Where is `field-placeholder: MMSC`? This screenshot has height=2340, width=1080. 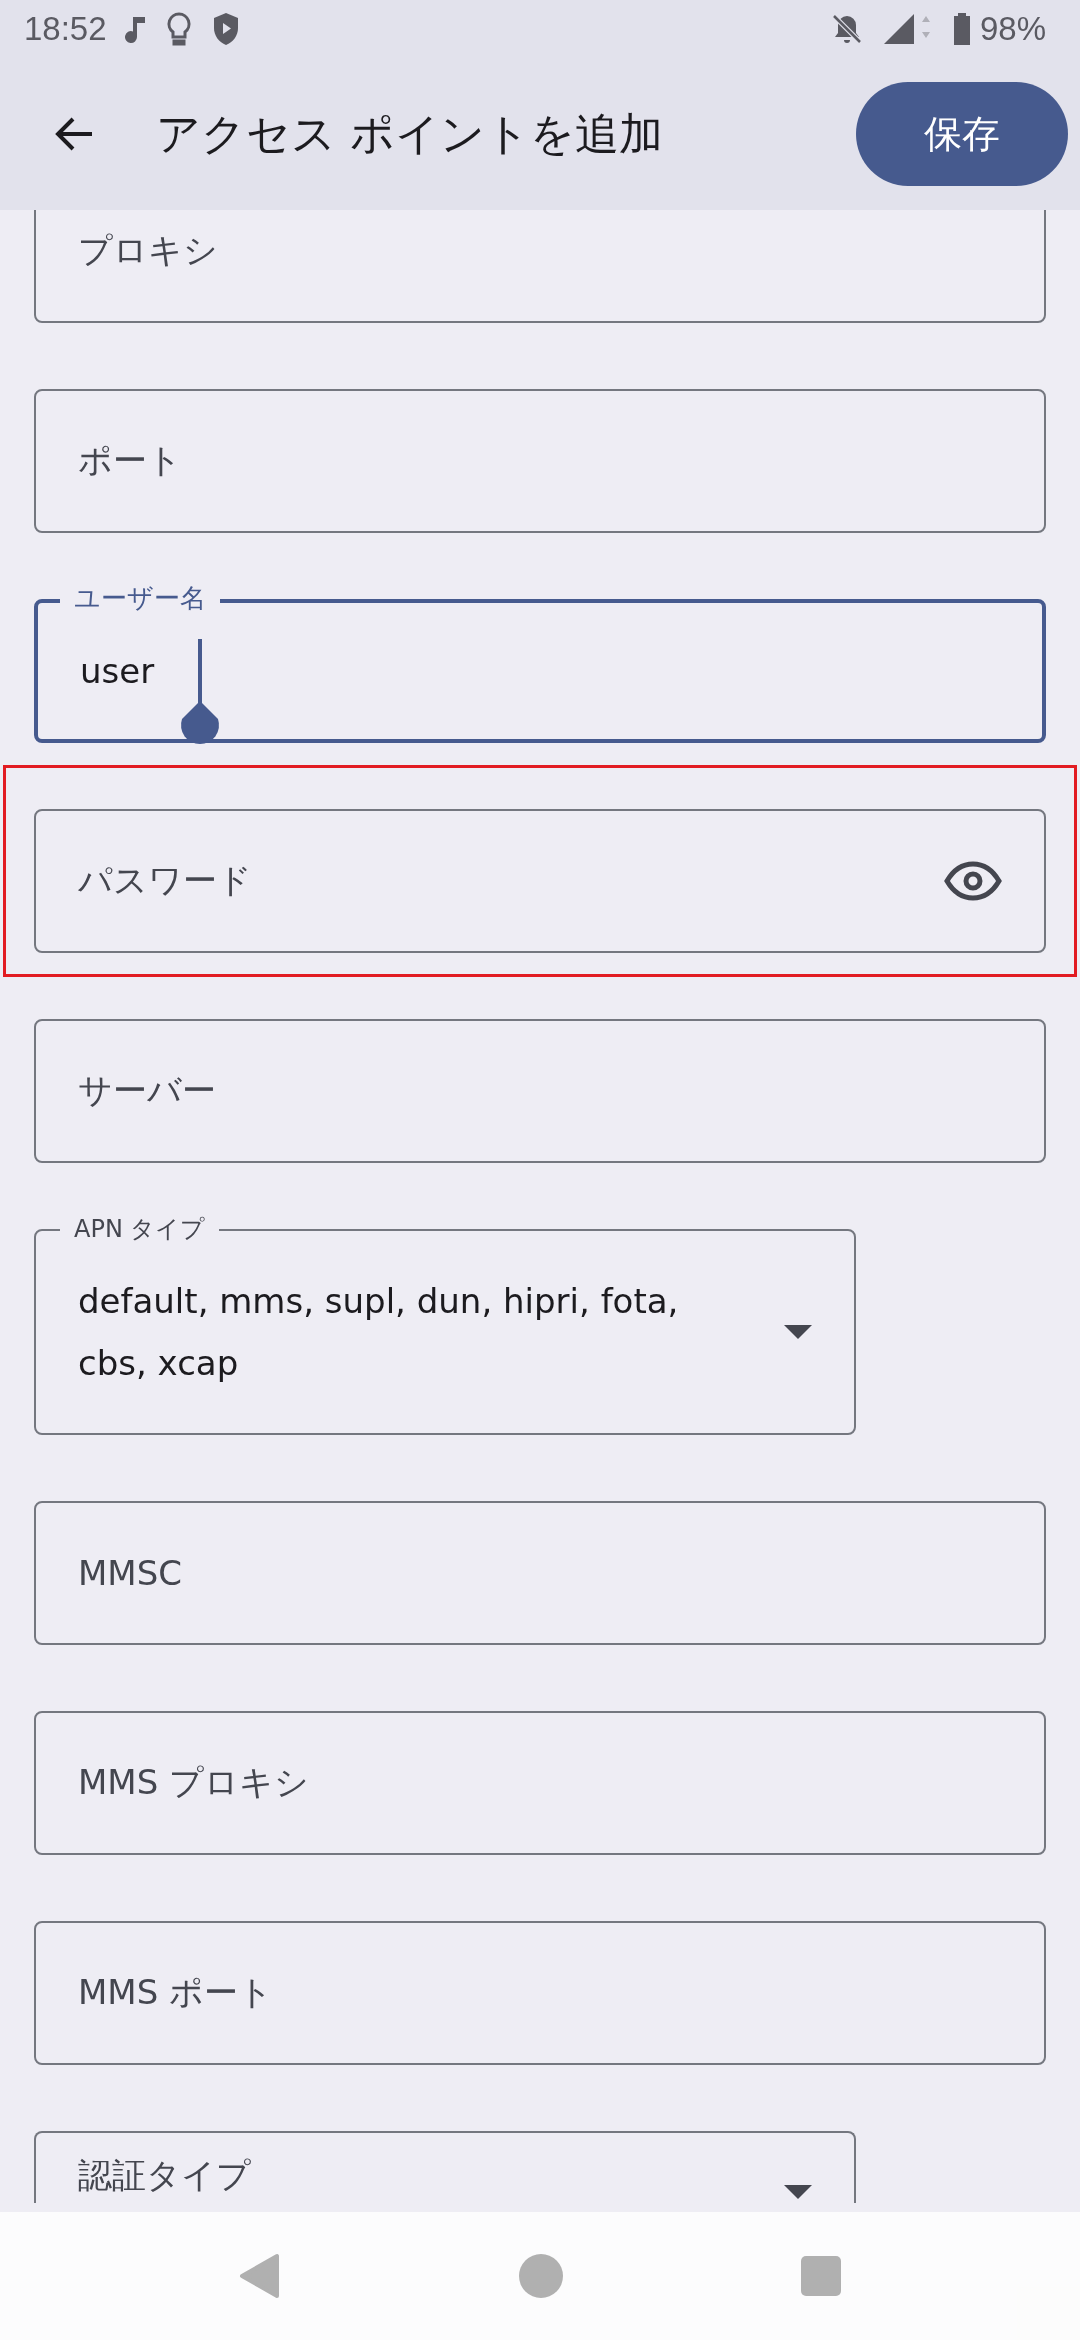
field-placeholder: MMSC is located at coordinates (130, 1573).